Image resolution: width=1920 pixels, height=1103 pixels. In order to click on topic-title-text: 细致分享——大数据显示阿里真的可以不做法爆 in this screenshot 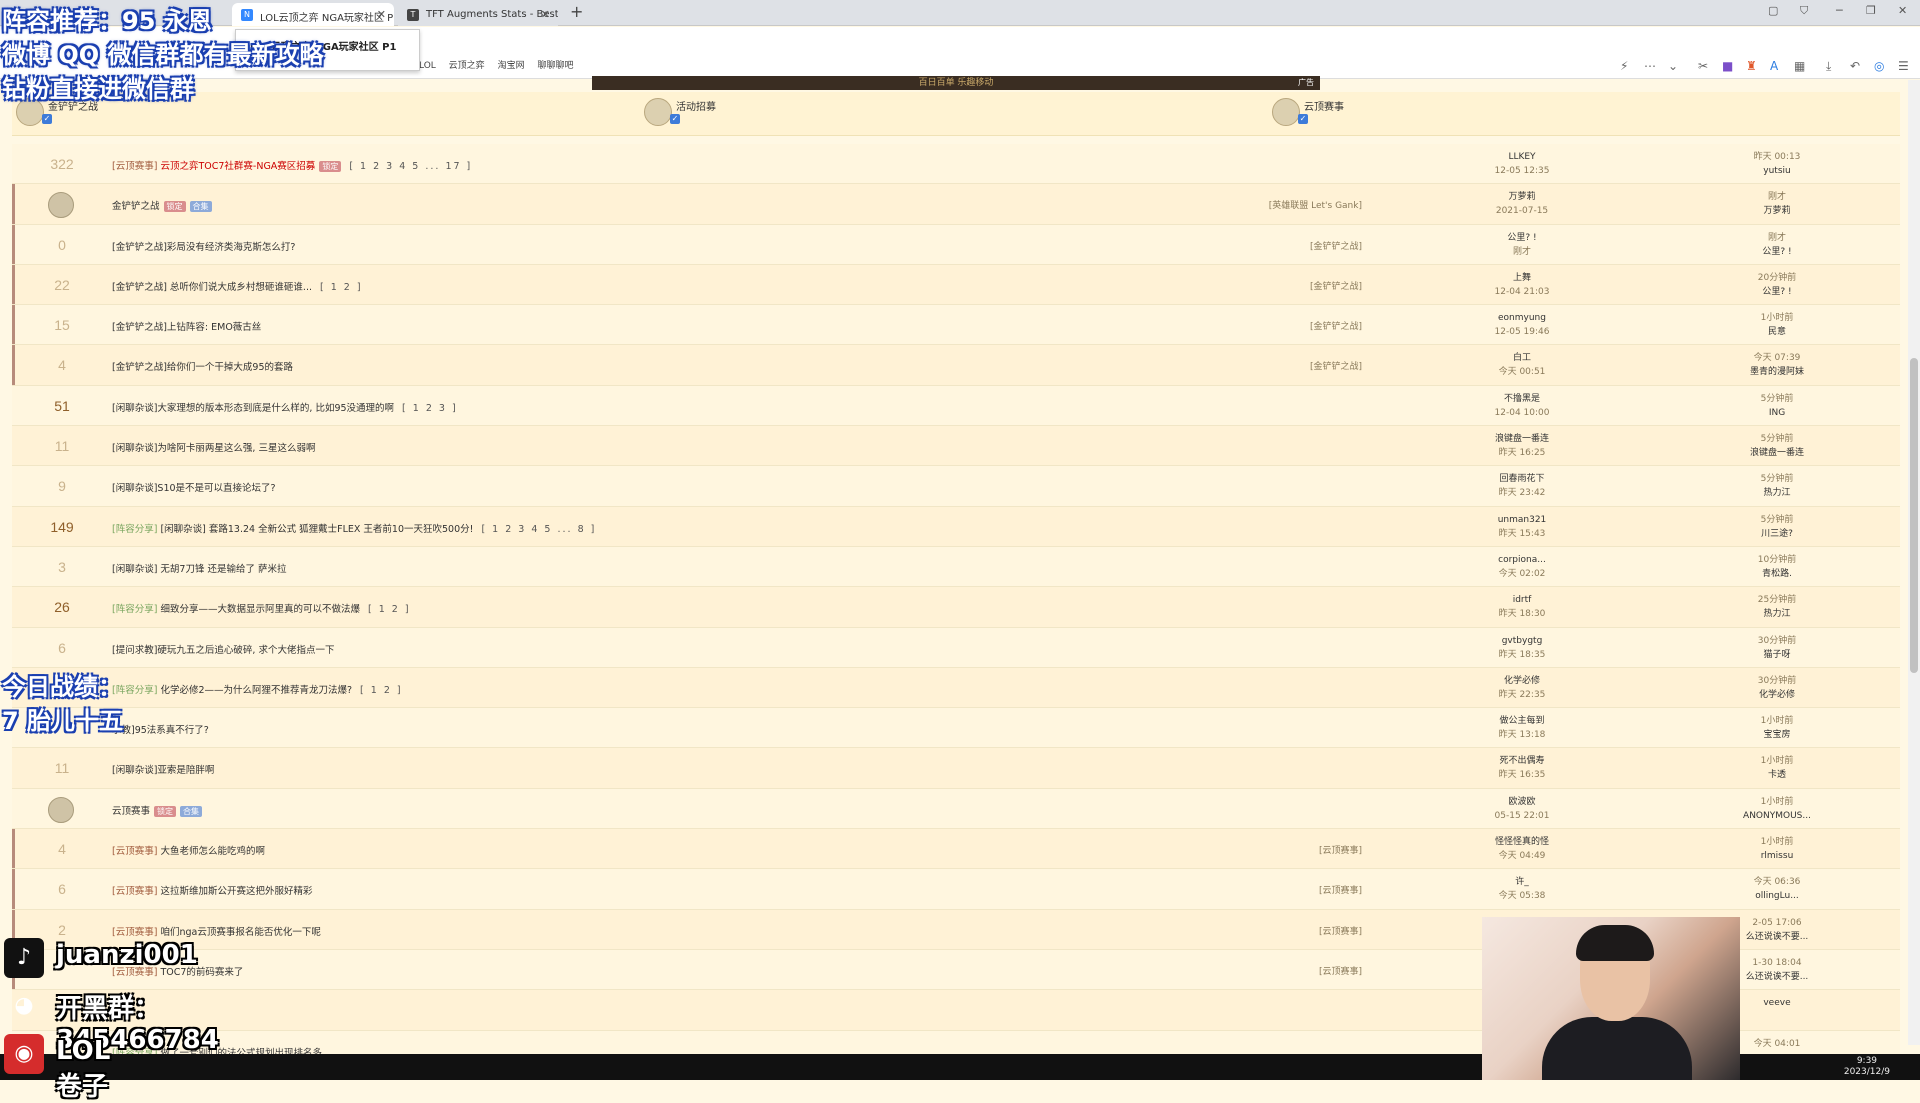, I will do `click(260, 609)`.